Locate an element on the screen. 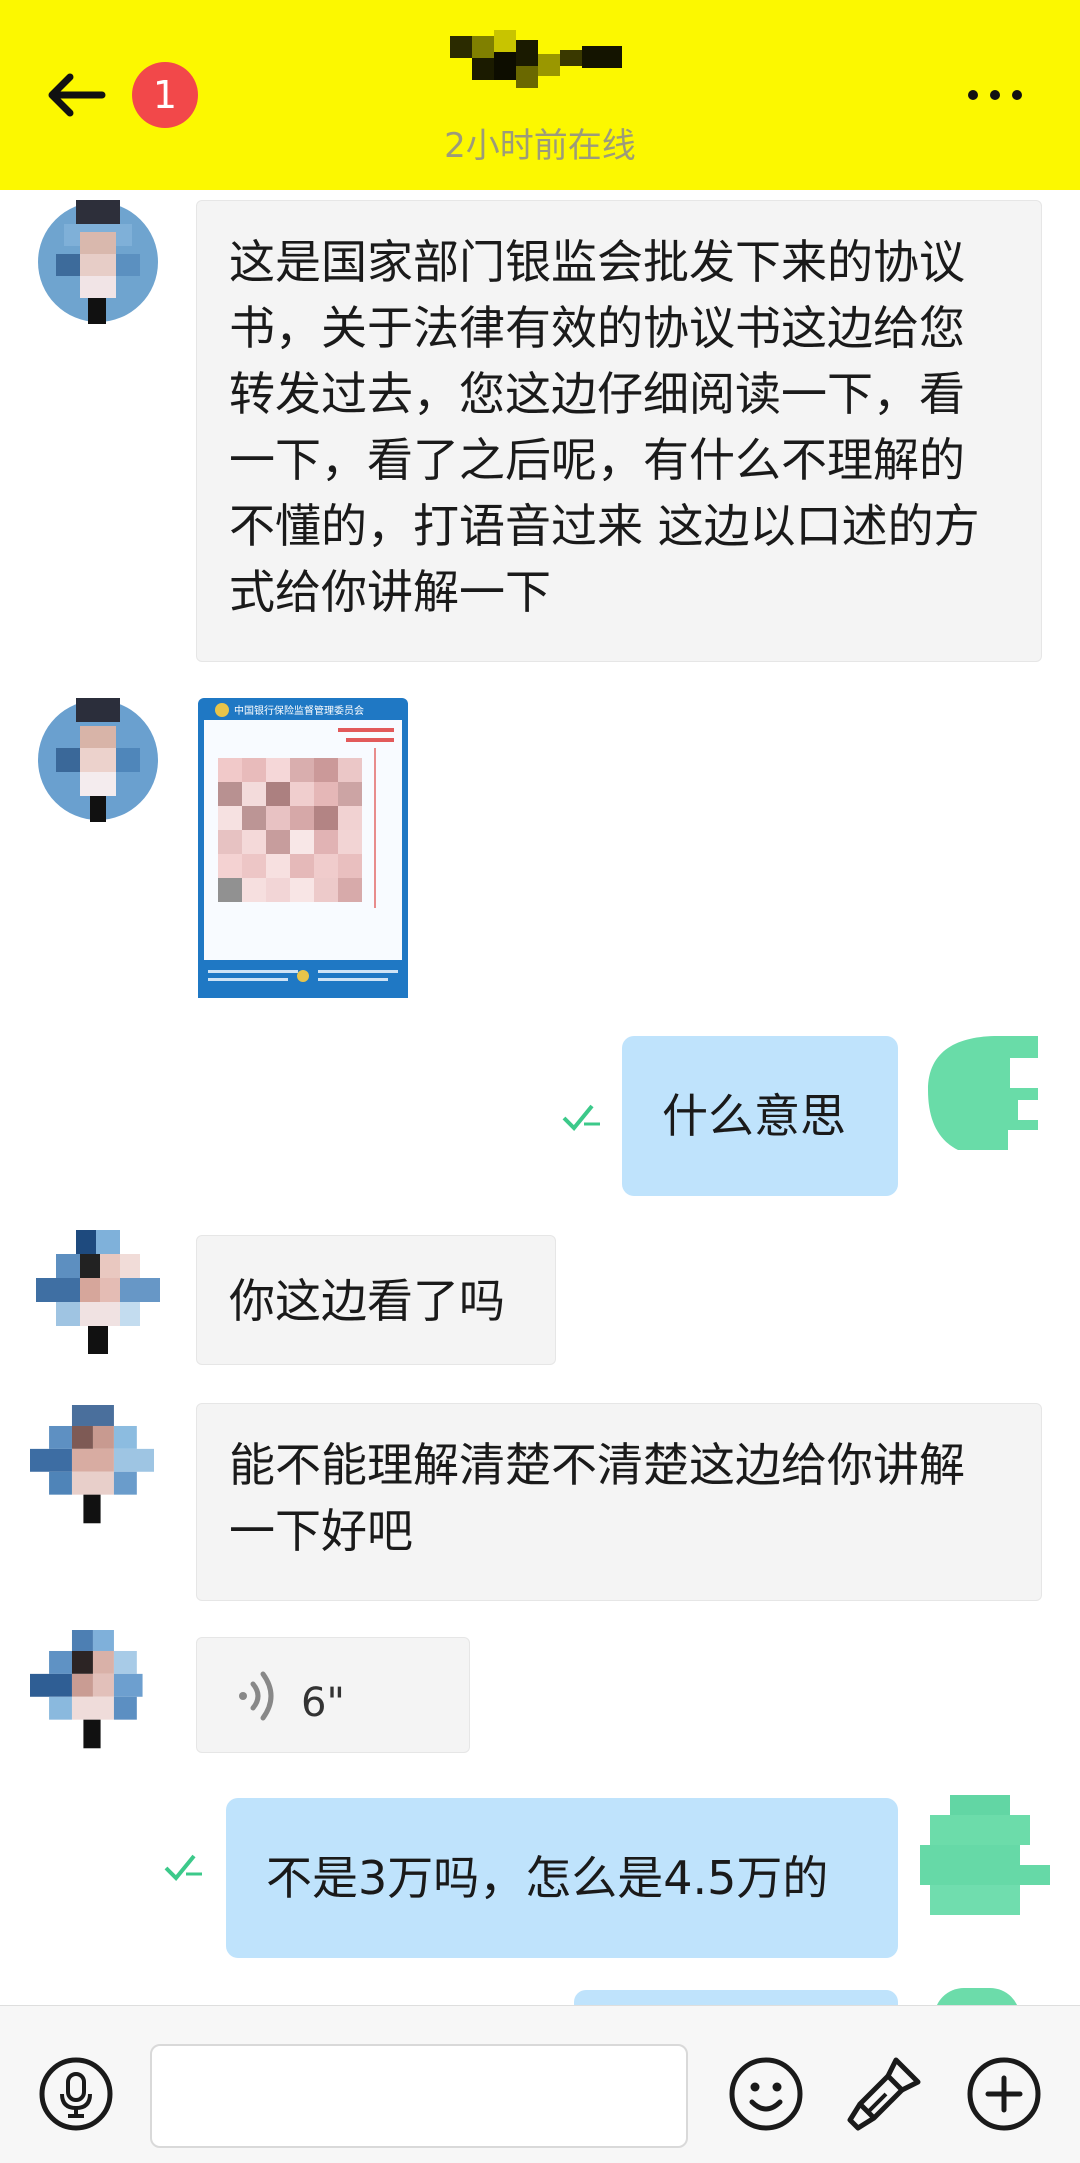 Image resolution: width=1080 pixels, height=2163 pixels. plus-icon is located at coordinates (1004, 2094).